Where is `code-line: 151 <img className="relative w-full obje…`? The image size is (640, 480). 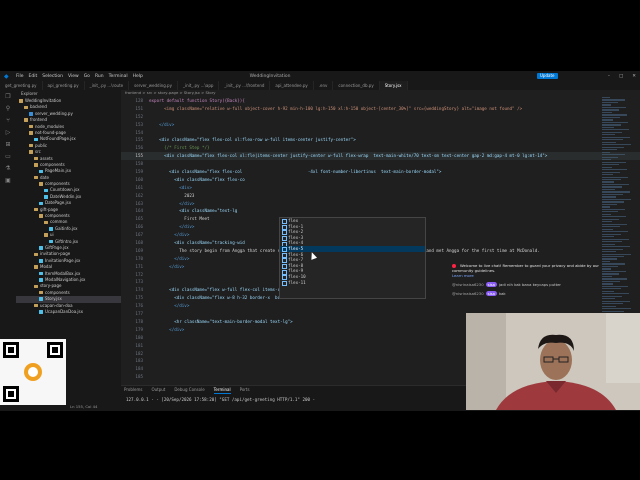
code-line: 151 <img className="relative w-full obje… is located at coordinates (380, 109).